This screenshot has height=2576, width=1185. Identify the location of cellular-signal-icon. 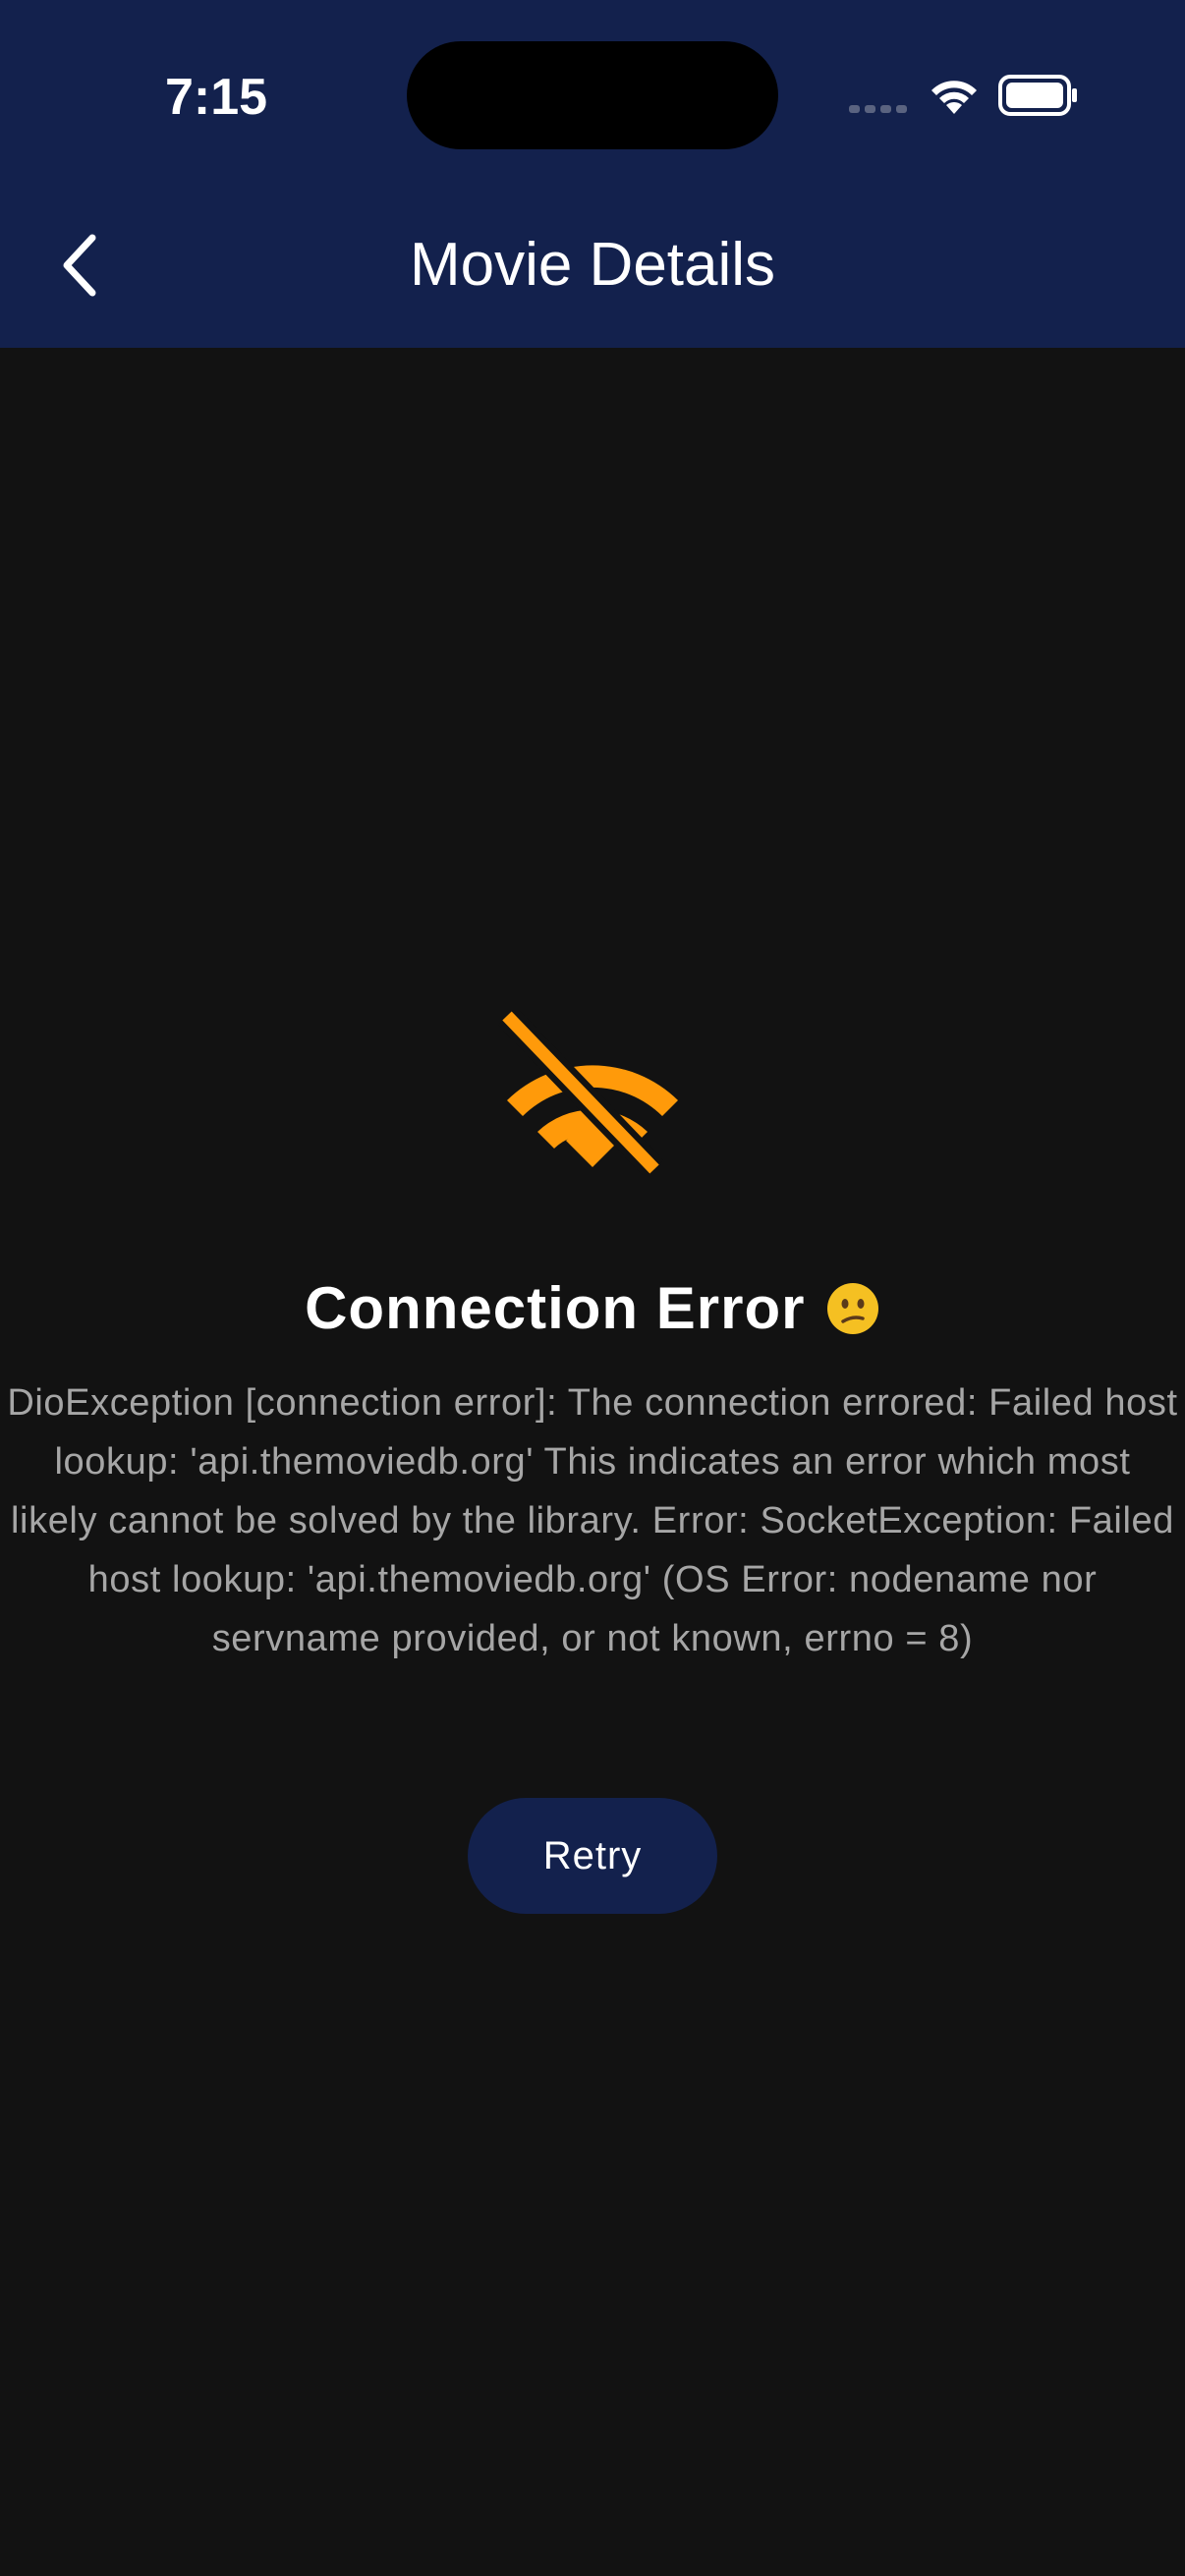
(878, 109).